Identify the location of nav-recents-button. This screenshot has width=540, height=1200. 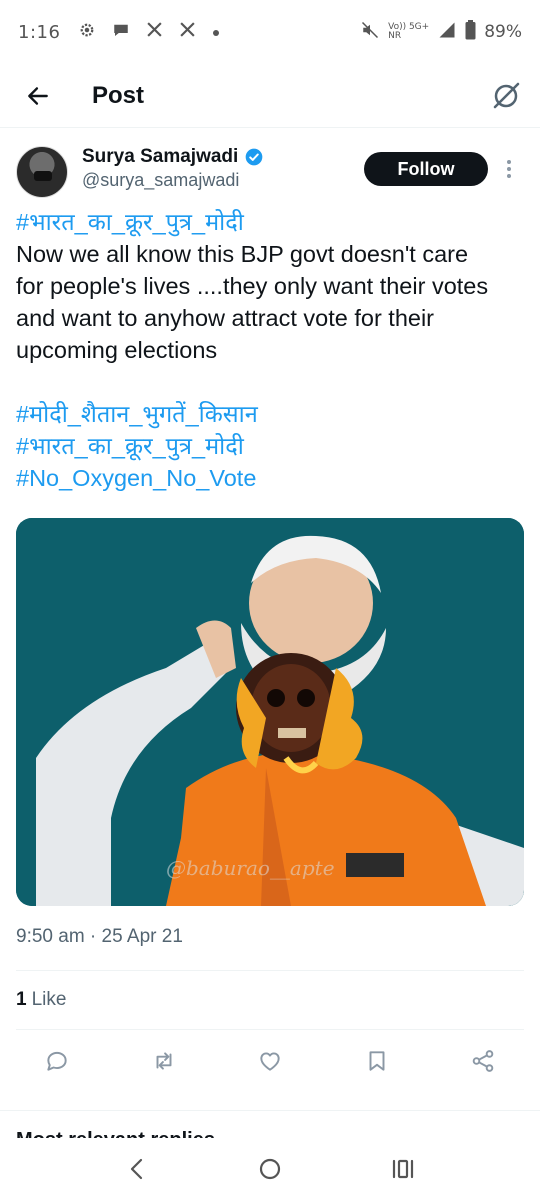
(403, 1169).